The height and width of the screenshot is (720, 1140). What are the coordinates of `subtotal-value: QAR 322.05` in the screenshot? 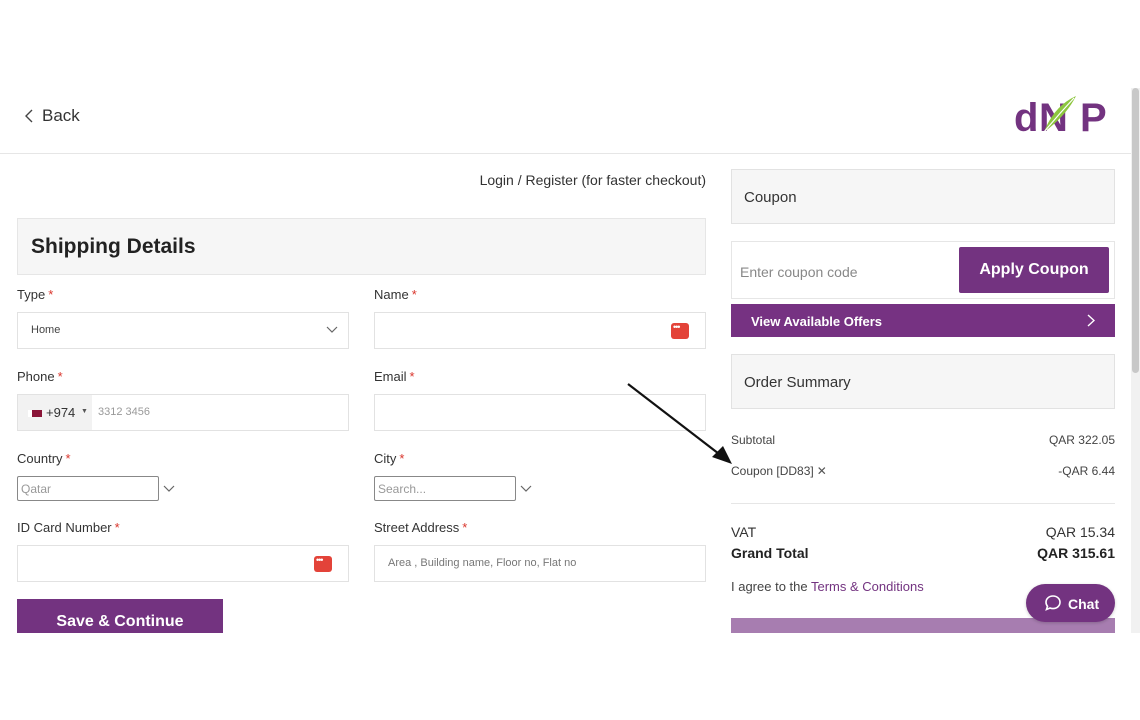 It's located at (1081, 440).